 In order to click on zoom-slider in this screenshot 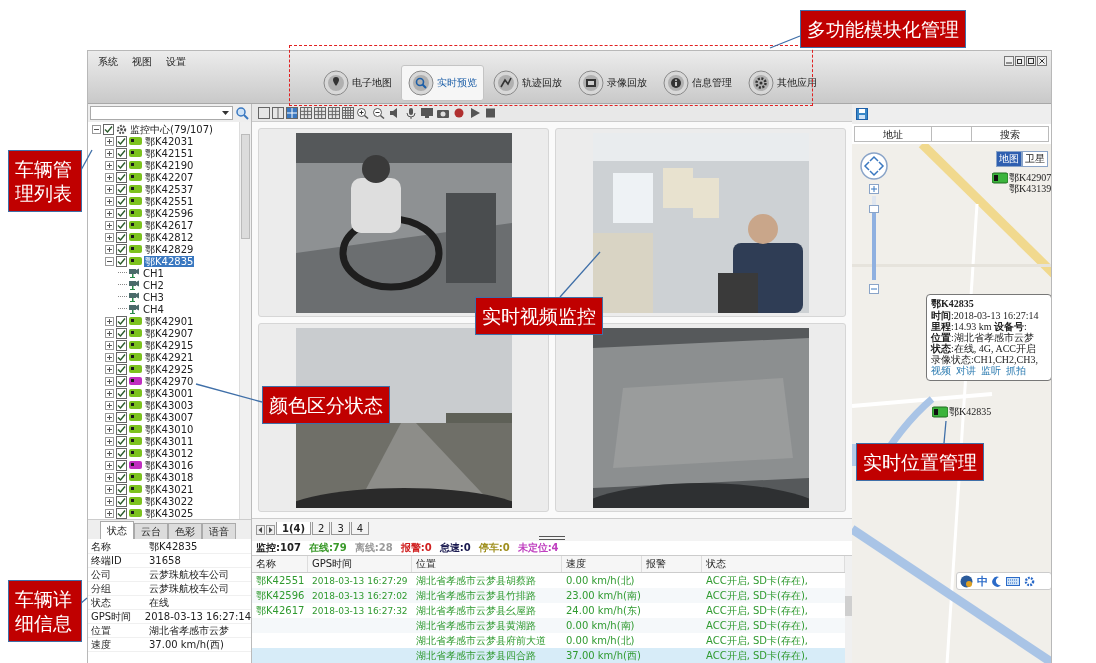, I will do `click(874, 208)`.